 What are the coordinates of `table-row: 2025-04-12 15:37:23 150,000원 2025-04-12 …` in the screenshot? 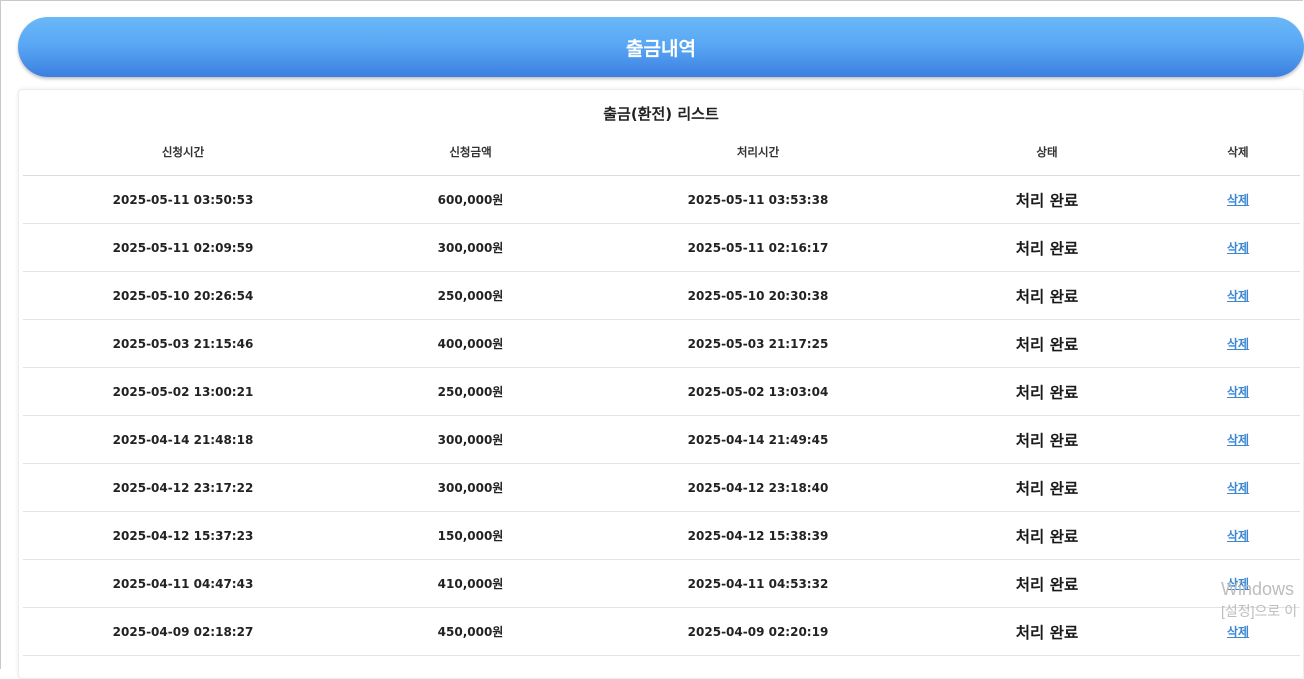 It's located at (661, 535).